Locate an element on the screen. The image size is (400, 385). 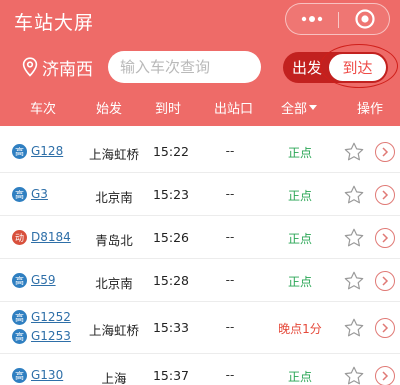
train-number-link: G1253 is located at coordinates (51, 336).